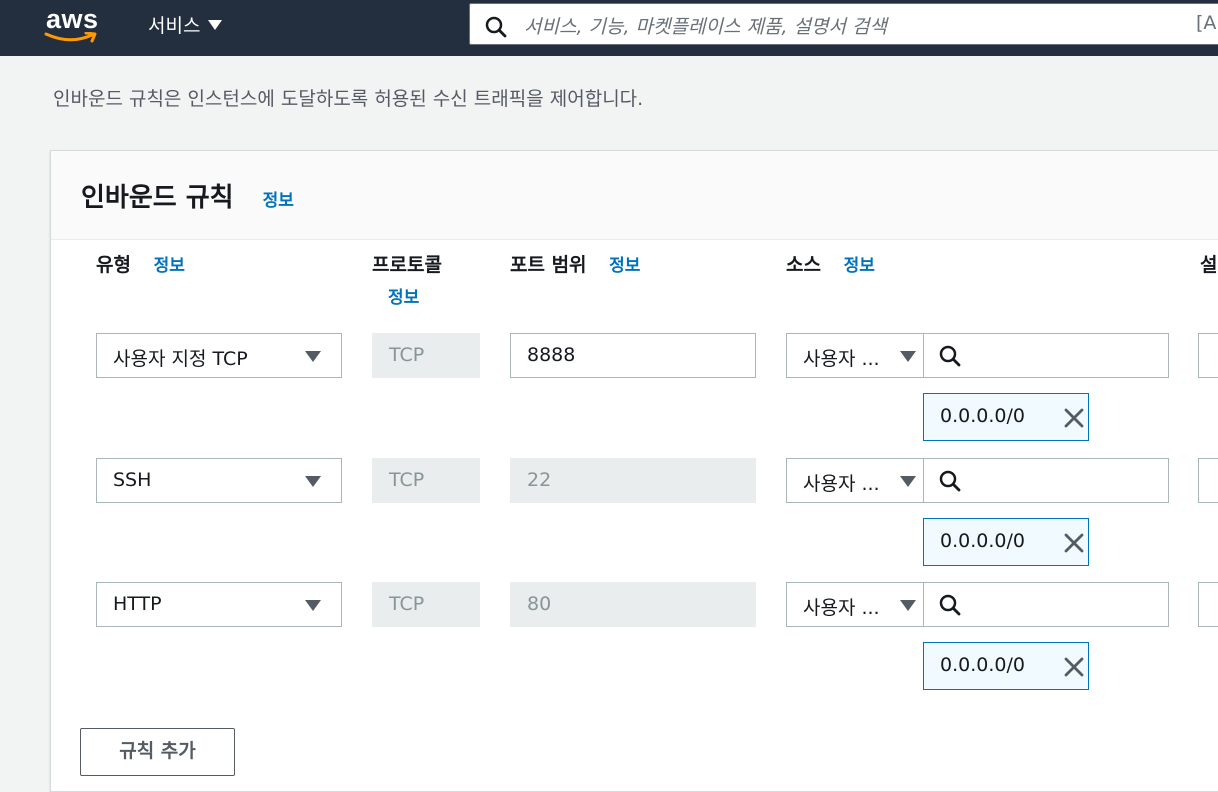 The height and width of the screenshot is (792, 1218). I want to click on search-shortcut-hint: [A, so click(1206, 23).